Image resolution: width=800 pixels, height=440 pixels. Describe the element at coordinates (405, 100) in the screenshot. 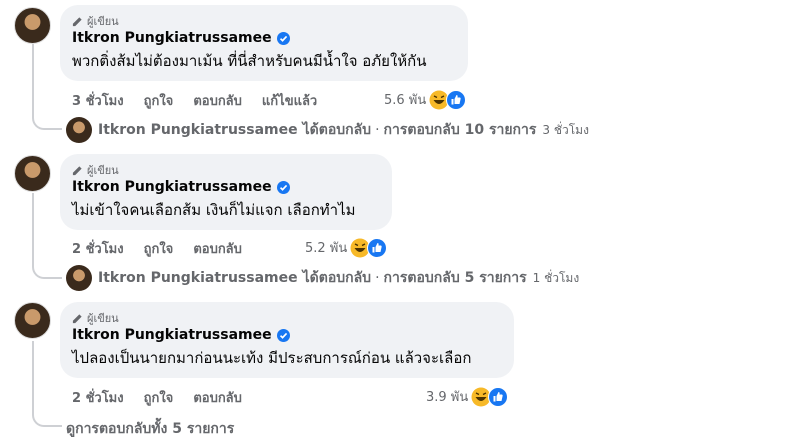

I see `reaction-count: 5.6 พัน` at that location.